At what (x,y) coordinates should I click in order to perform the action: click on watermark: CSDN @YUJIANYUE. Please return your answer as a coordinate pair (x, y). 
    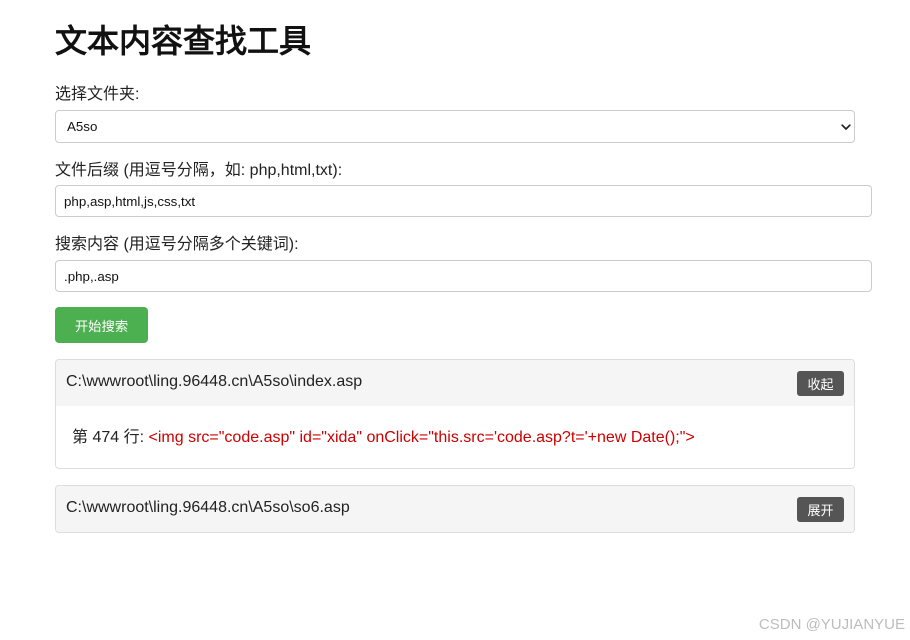
    Looking at the image, I should click on (831, 624).